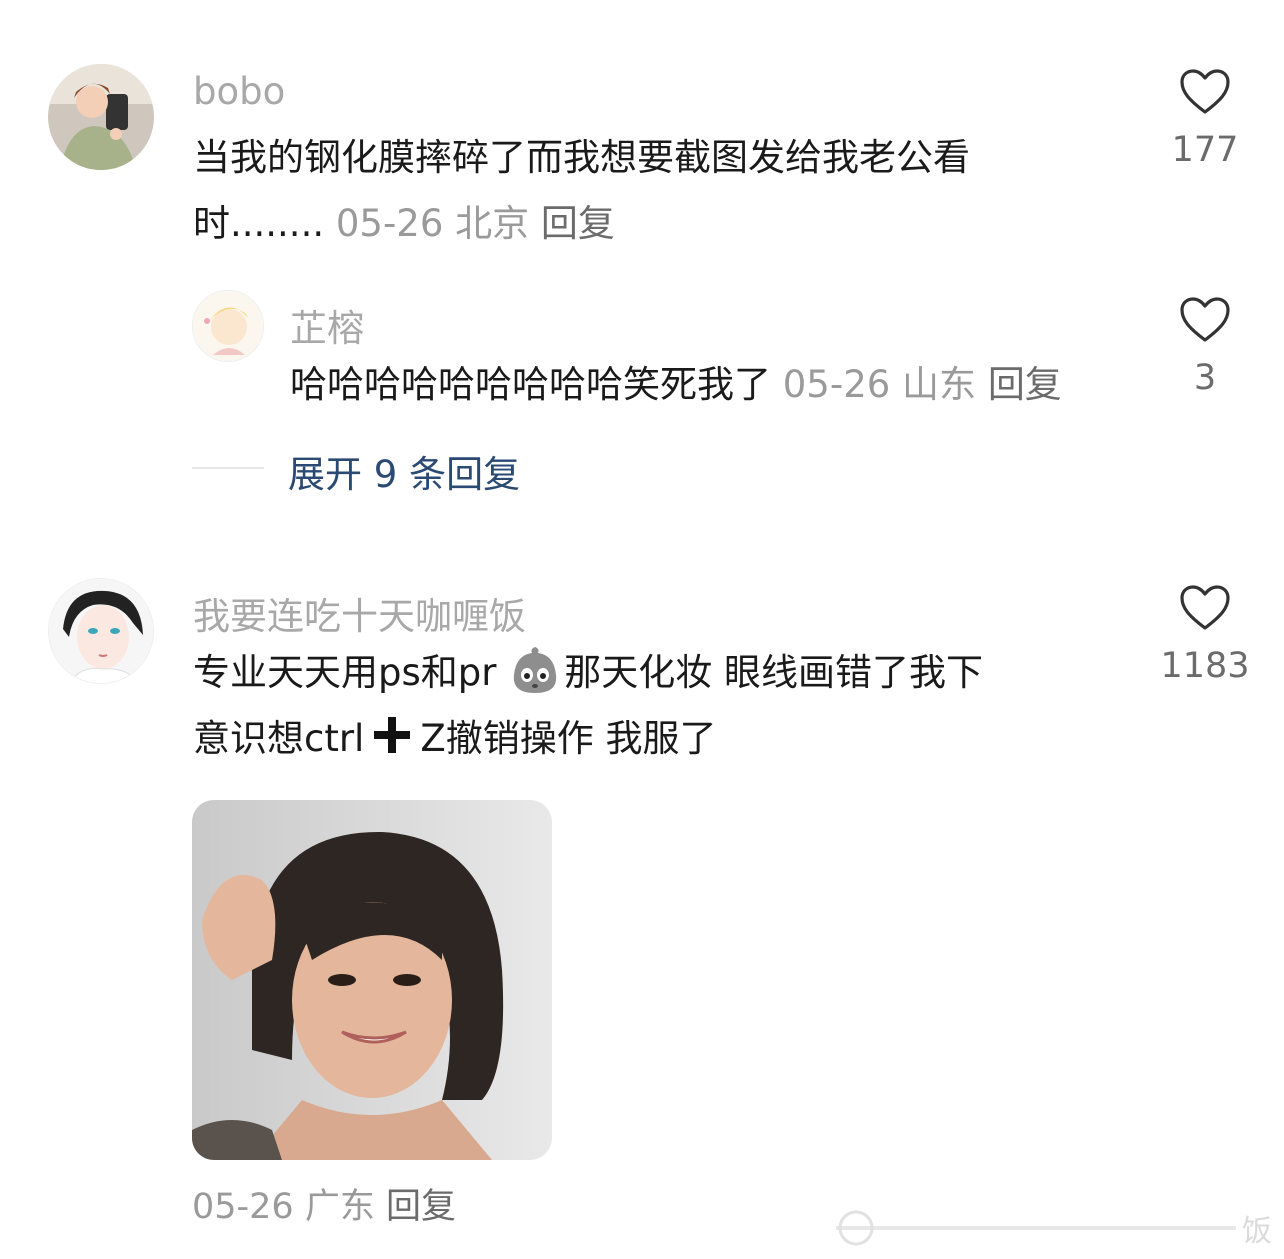 Image resolution: width=1284 pixels, height=1259 pixels. What do you see at coordinates (1205, 119) in the screenshot?
I see `like-button: 177` at bounding box center [1205, 119].